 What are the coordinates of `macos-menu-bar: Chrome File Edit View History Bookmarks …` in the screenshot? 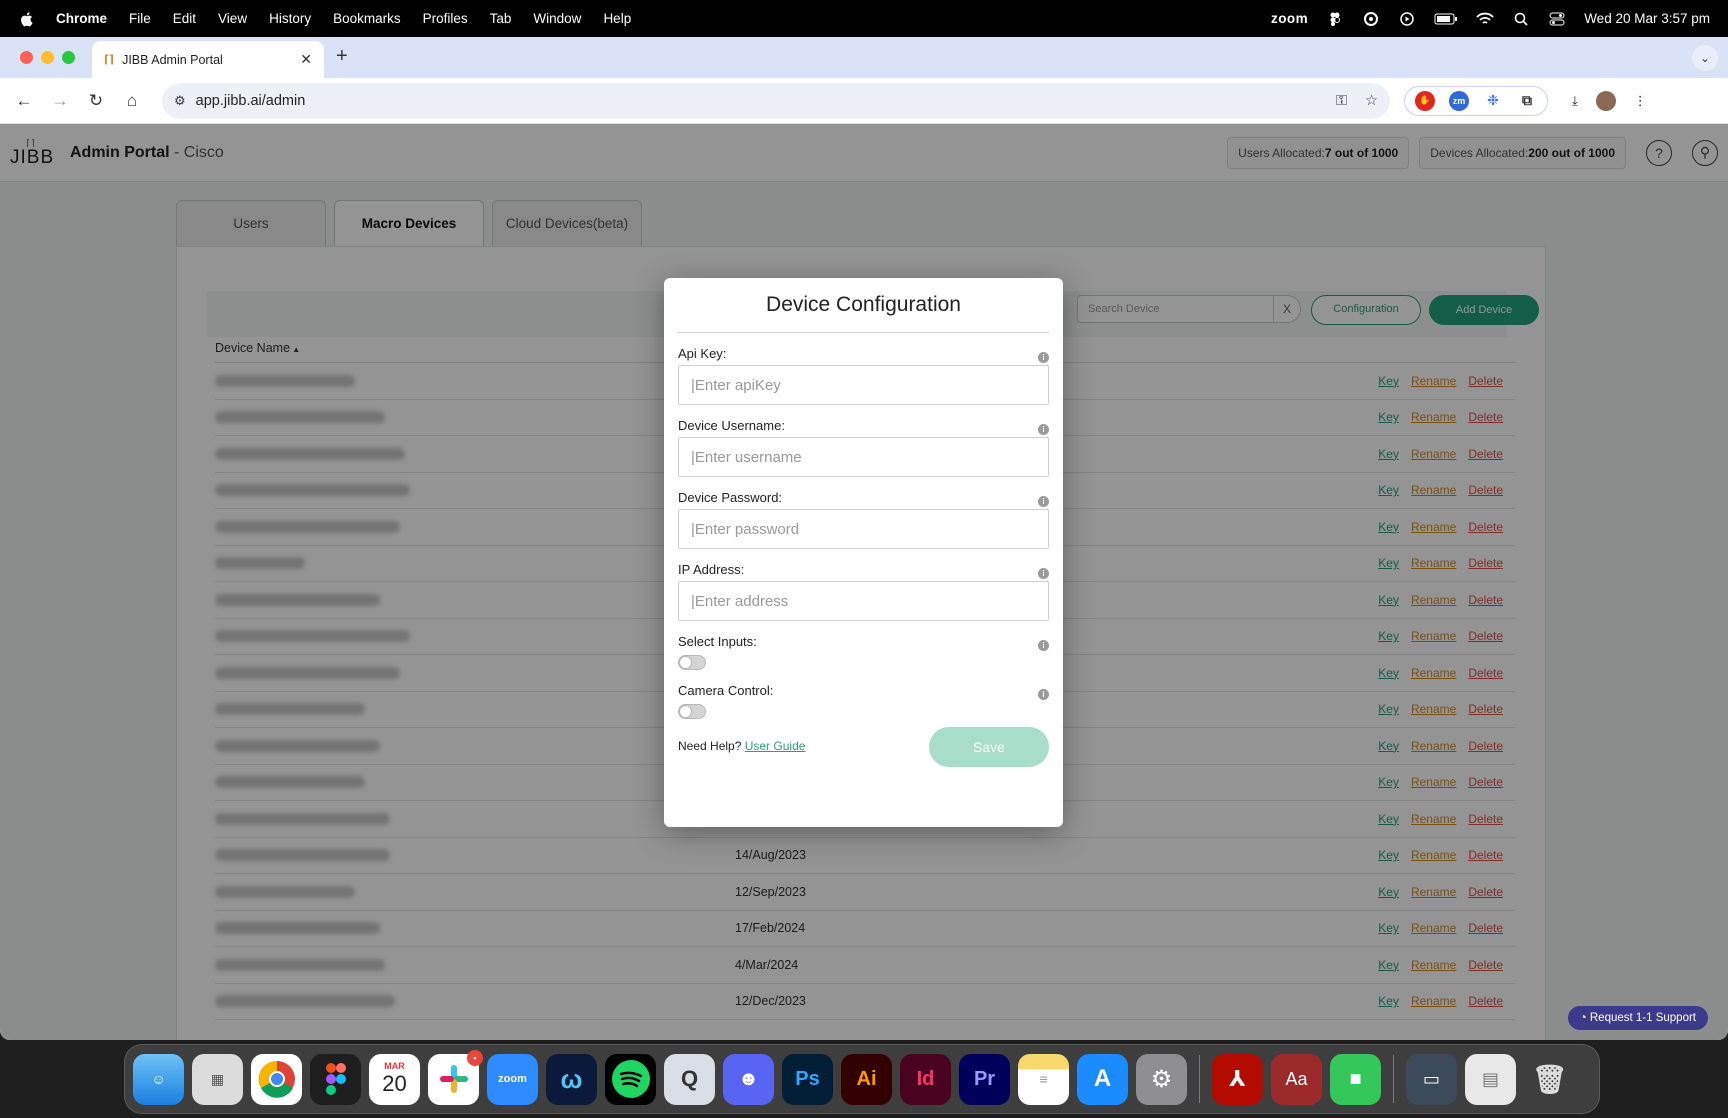 It's located at (864, 18).